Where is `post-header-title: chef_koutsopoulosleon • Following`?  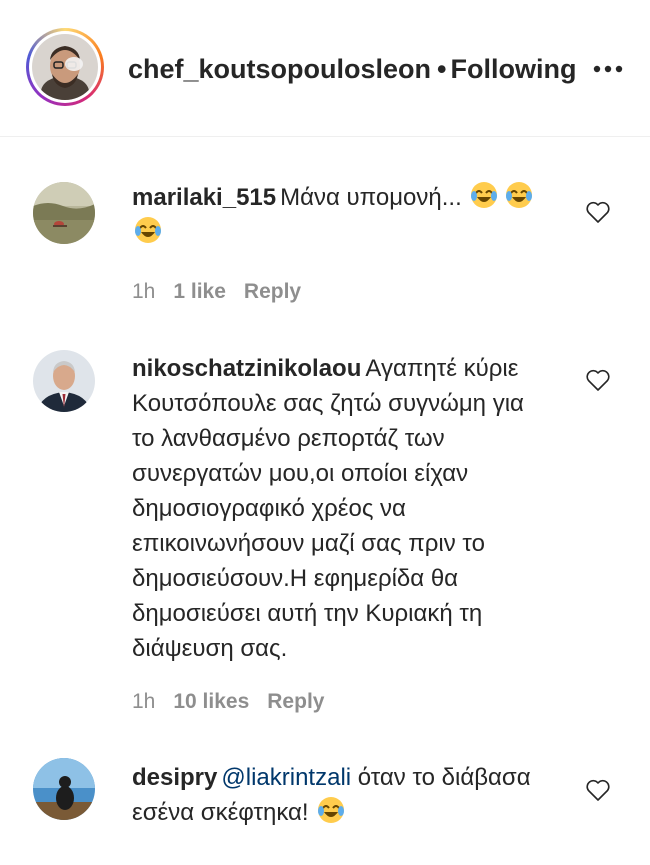
post-header-title: chef_koutsopoulosleon • Following is located at coordinates (352, 69).